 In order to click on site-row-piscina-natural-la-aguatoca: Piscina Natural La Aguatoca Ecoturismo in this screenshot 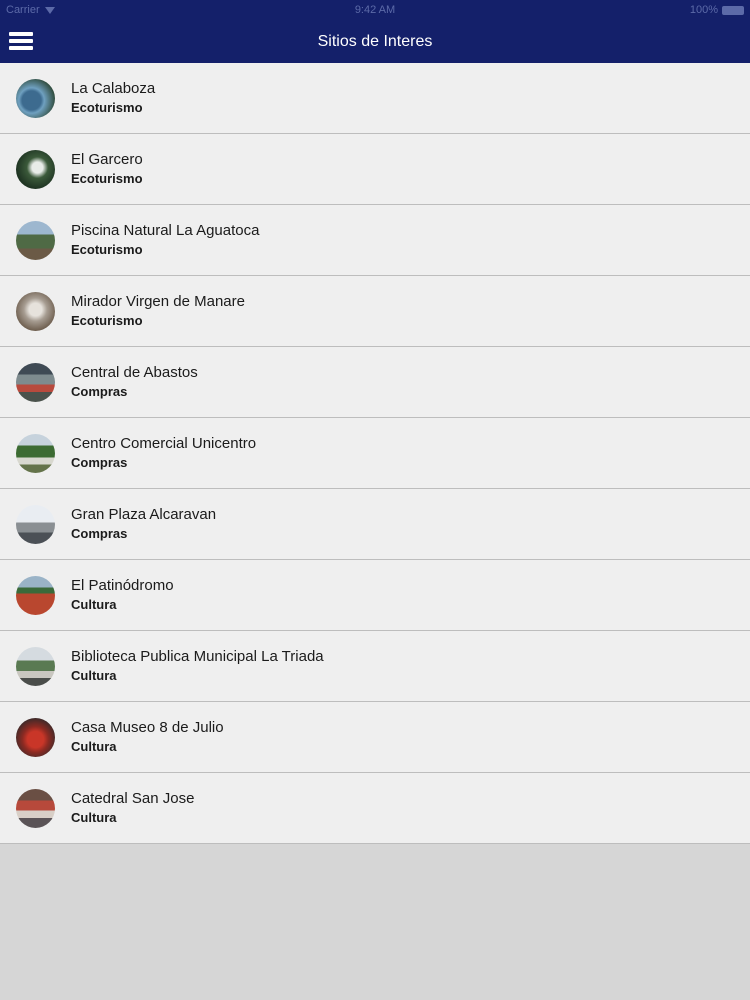, I will do `click(375, 240)`.